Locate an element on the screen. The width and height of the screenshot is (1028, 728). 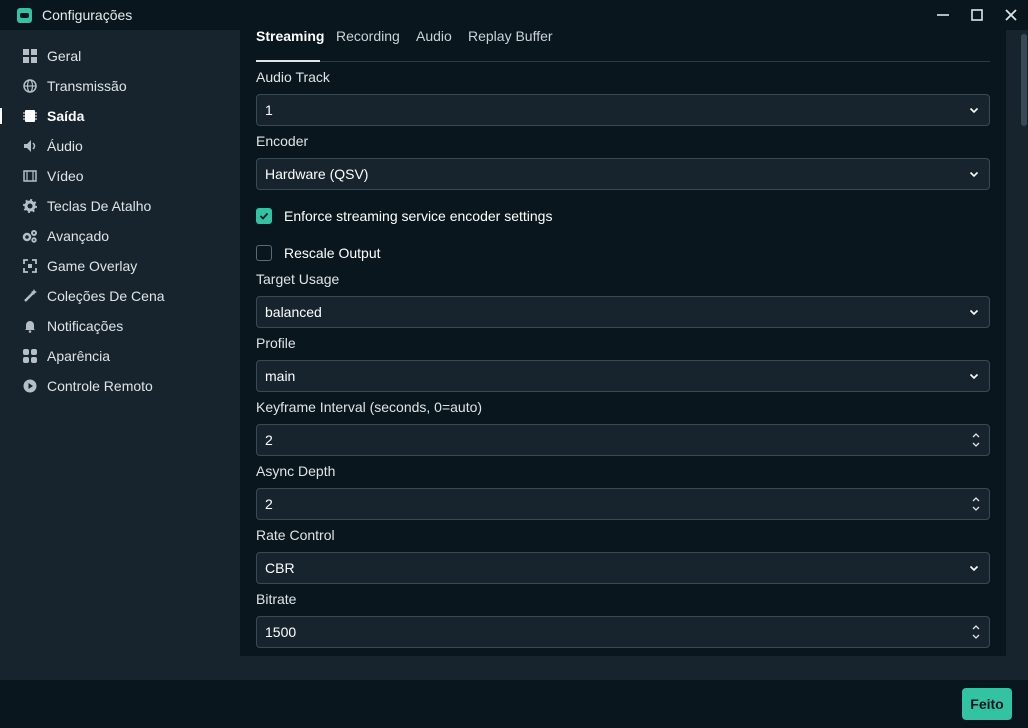
rescale-output-checkbox: Rescale Output is located at coordinates (318, 253).